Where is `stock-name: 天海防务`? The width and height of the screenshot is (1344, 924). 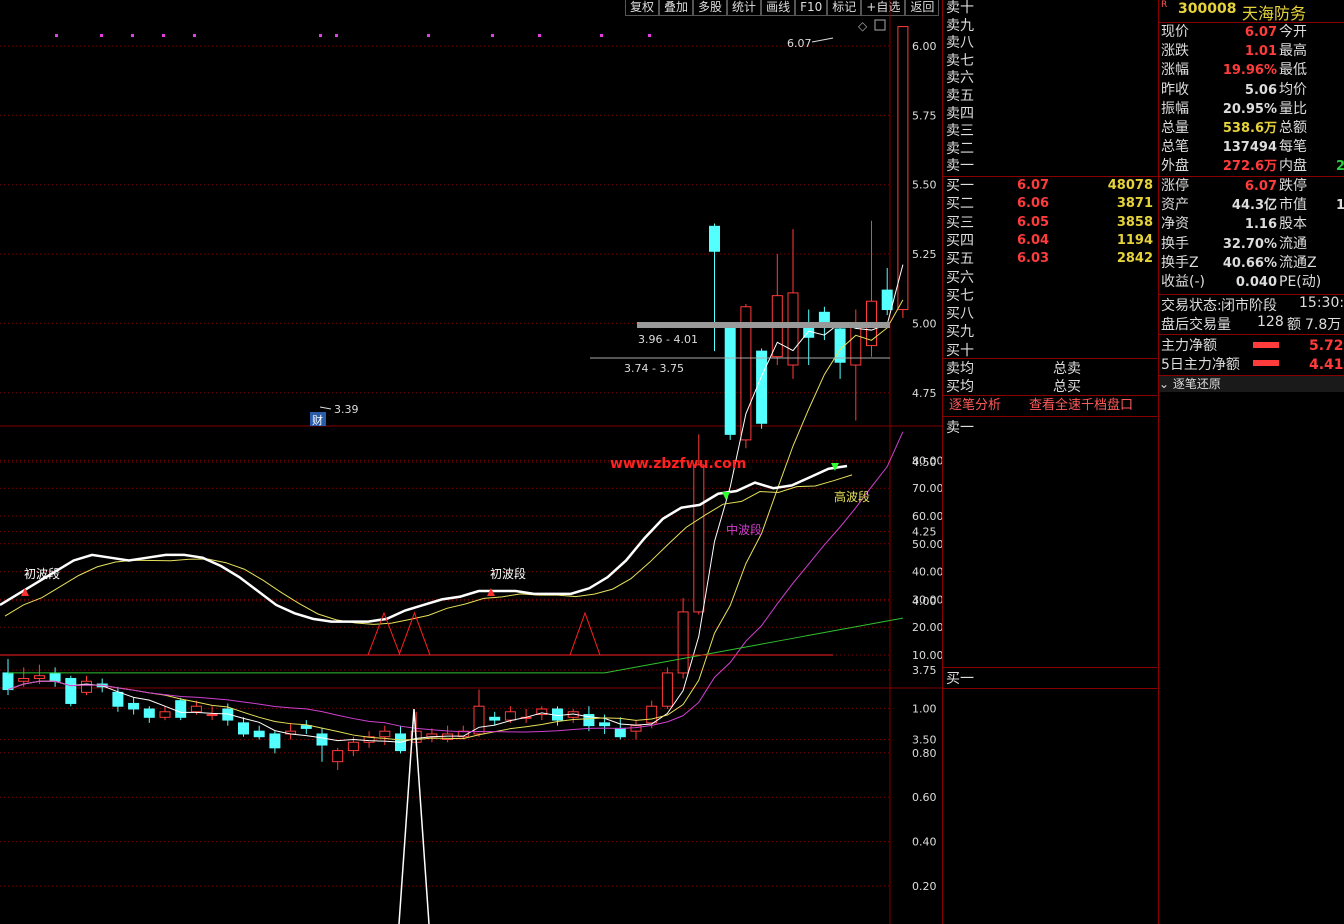 stock-name: 天海防务 is located at coordinates (1274, 13).